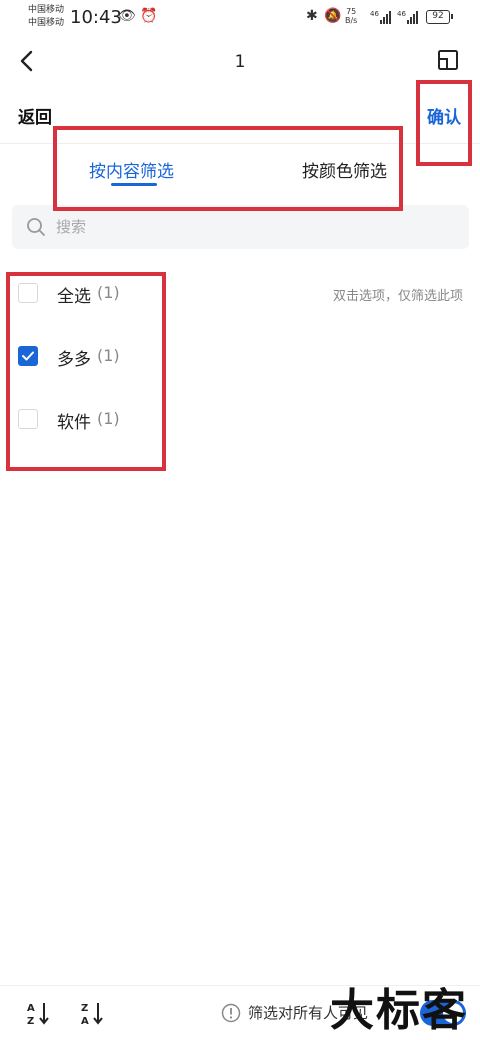  Describe the element at coordinates (39, 1013) in the screenshot. I see `sort-ascending-icon: A Z` at that location.